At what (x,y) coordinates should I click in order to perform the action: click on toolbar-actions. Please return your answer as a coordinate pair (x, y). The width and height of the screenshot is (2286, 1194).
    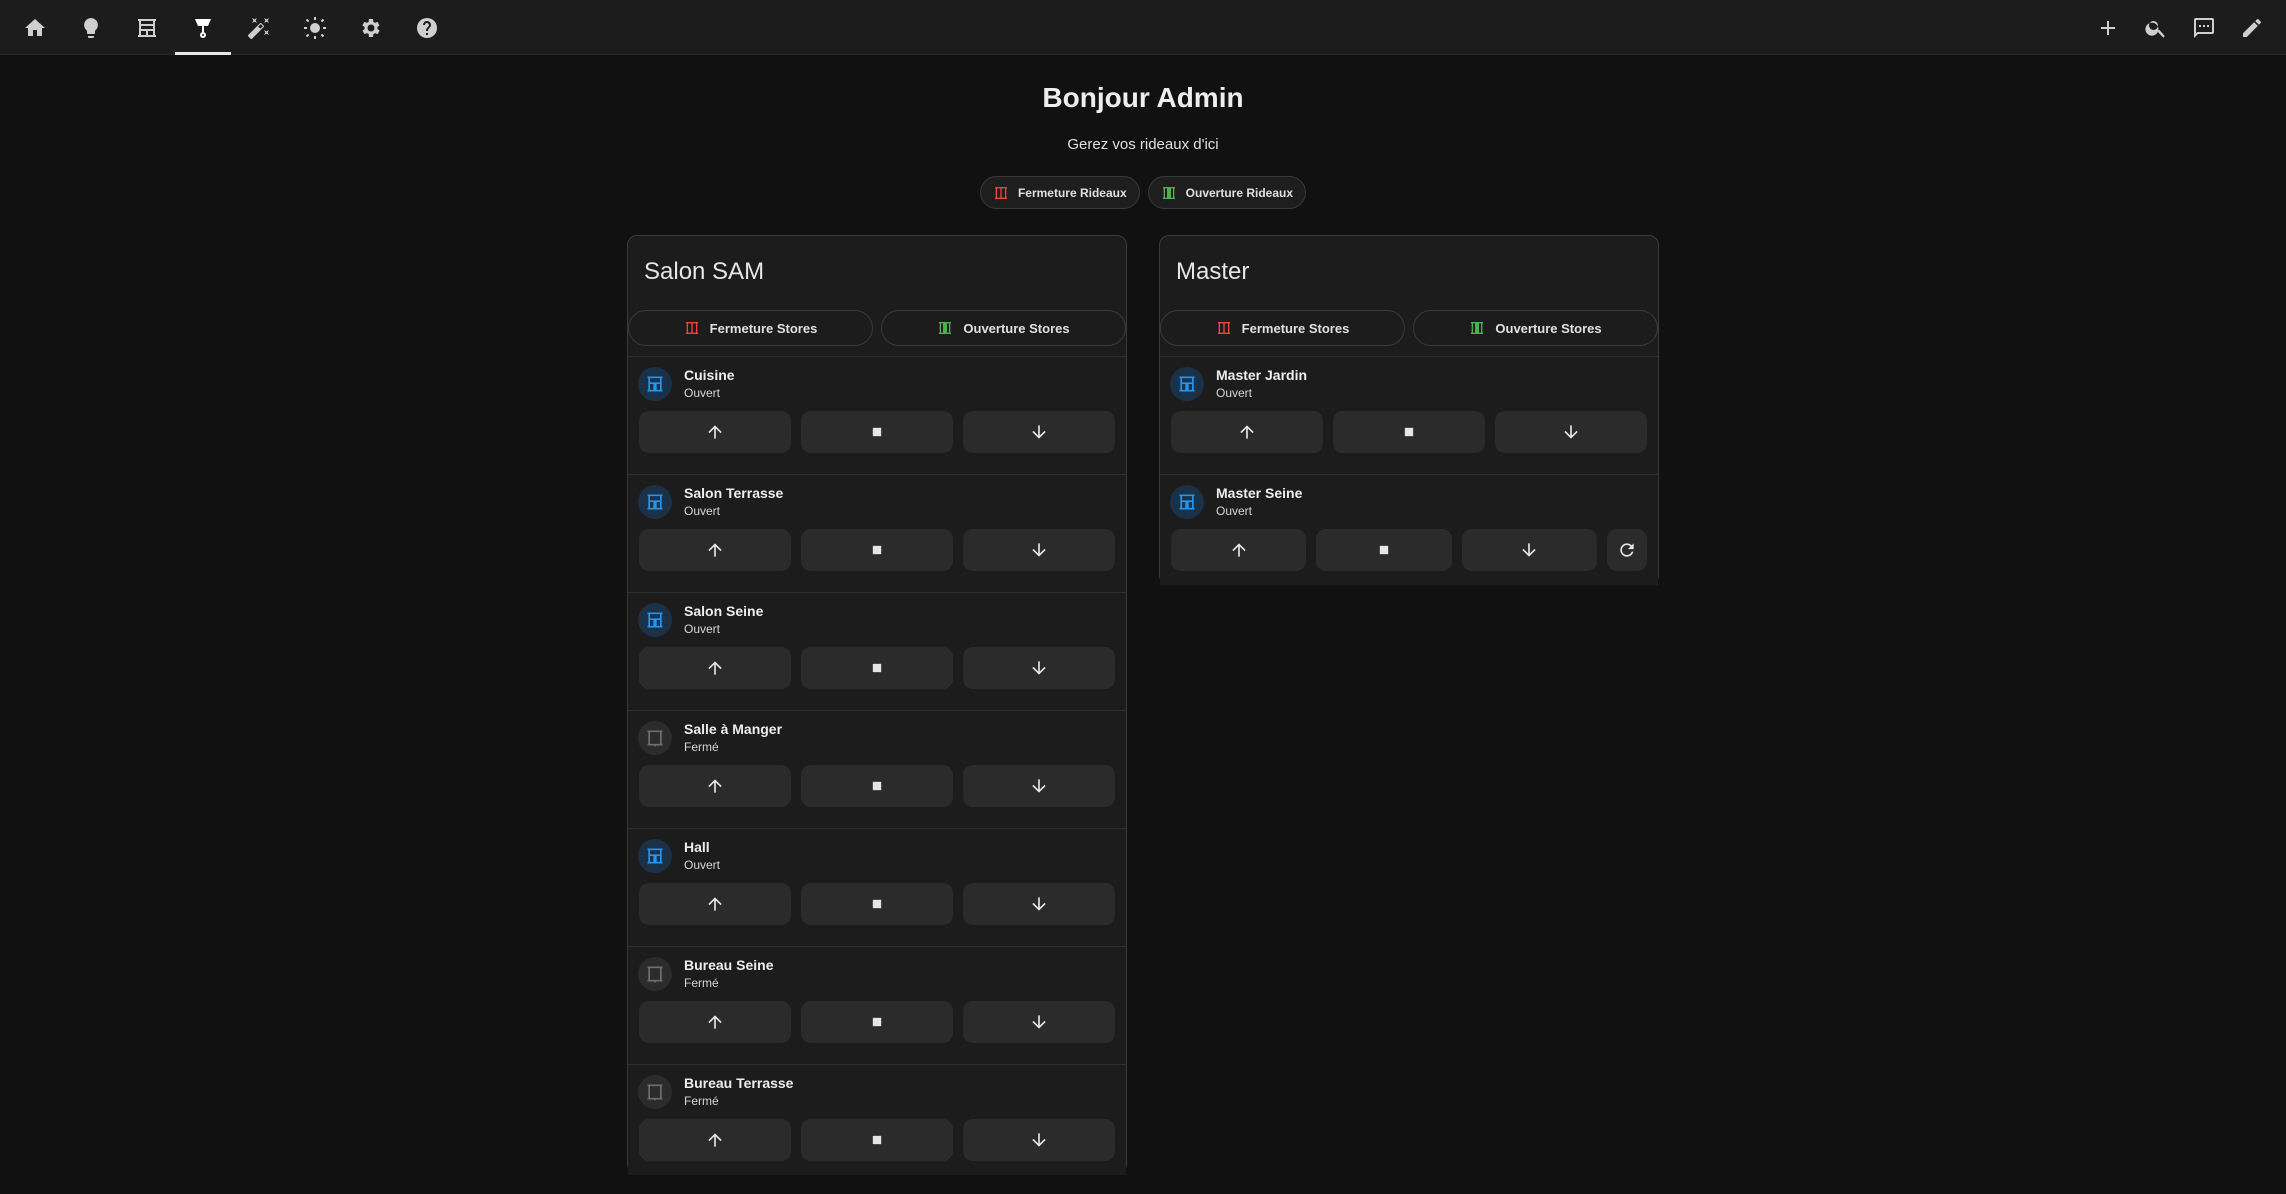
    Looking at the image, I should click on (2180, 27).